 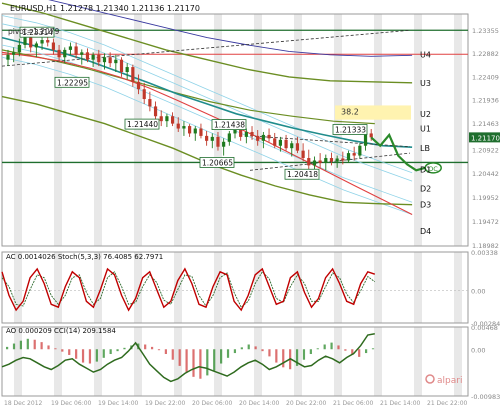 I want to click on time-axis-label: 20 Dec 14:00, so click(x=259, y=403).